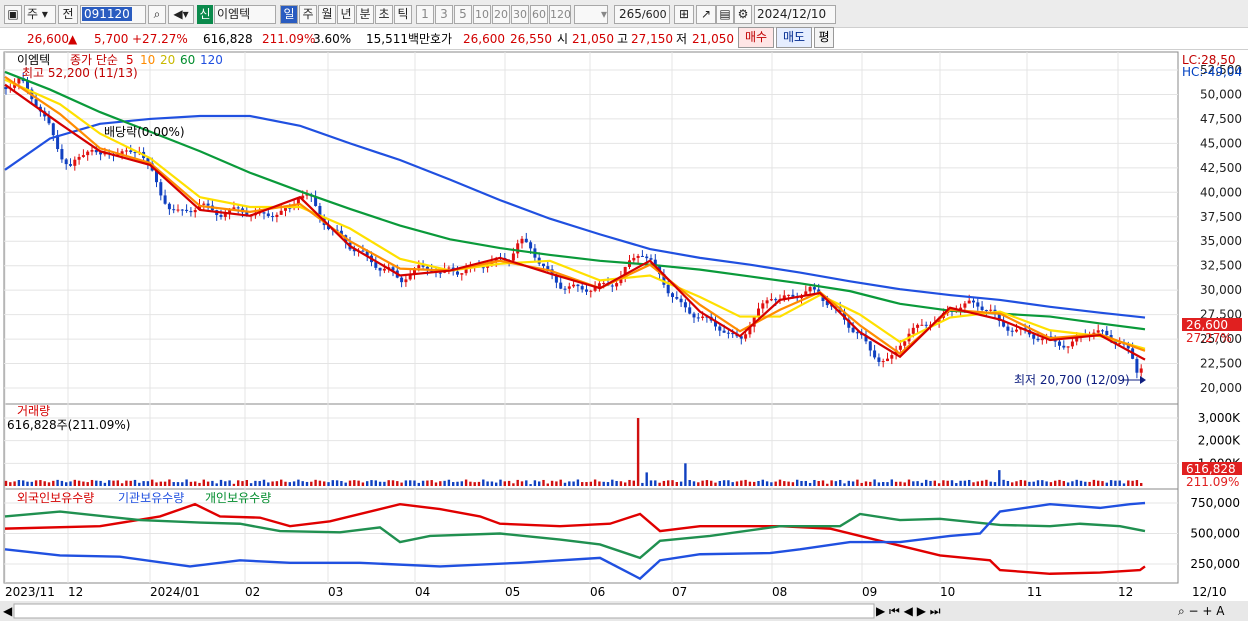  Describe the element at coordinates (794, 37) in the screenshot. I see `sell-button: 매도` at that location.